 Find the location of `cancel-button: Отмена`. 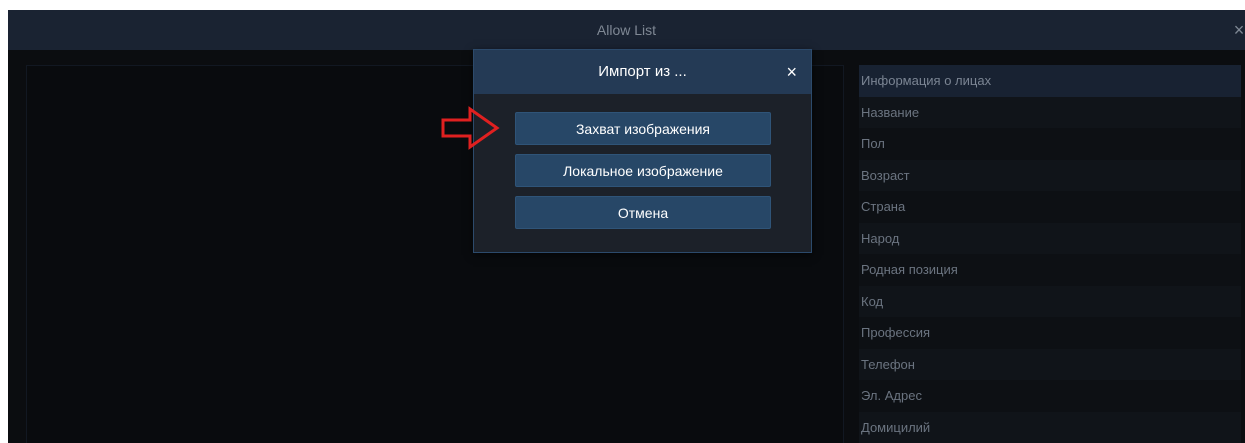

cancel-button: Отмена is located at coordinates (643, 212).